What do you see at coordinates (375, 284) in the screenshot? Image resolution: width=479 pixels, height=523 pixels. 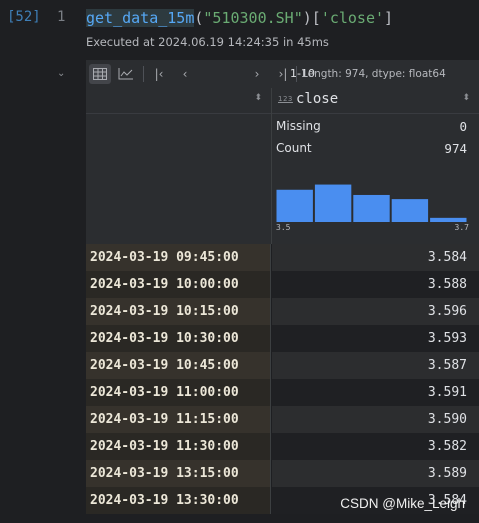 I see `row-value: 3.588` at bounding box center [375, 284].